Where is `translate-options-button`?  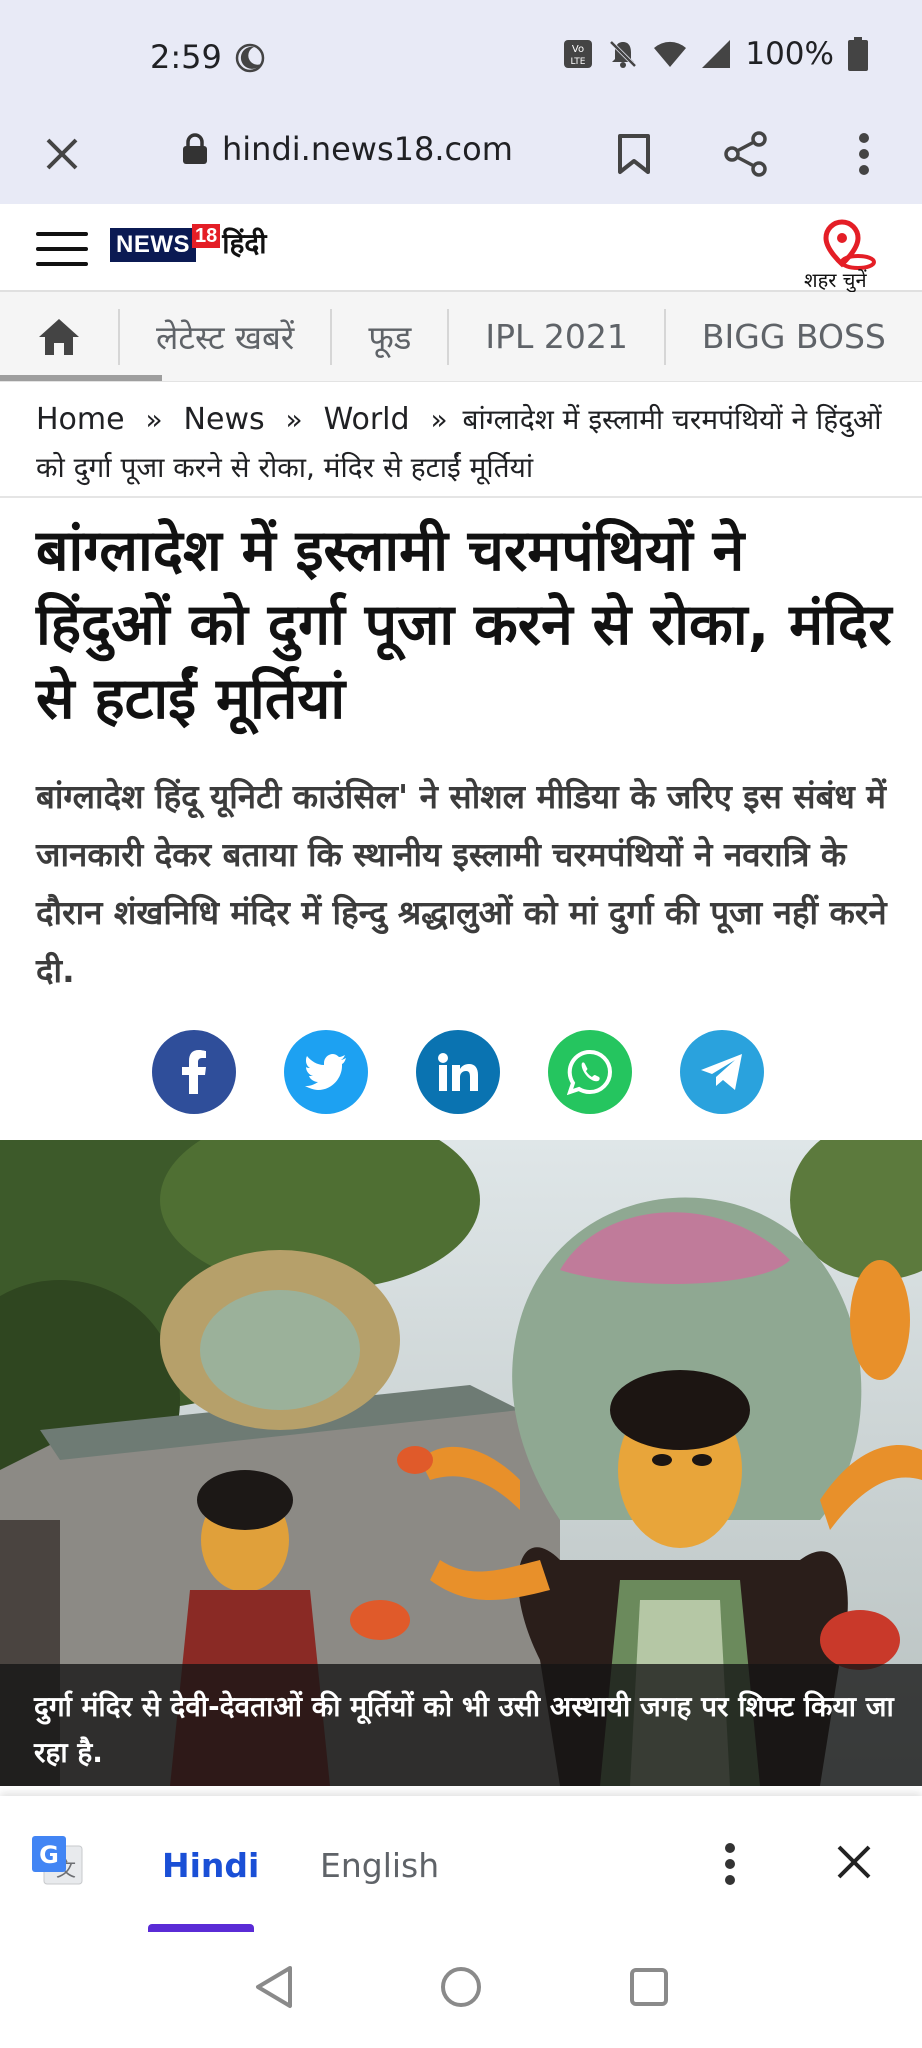 translate-options-button is located at coordinates (730, 1864).